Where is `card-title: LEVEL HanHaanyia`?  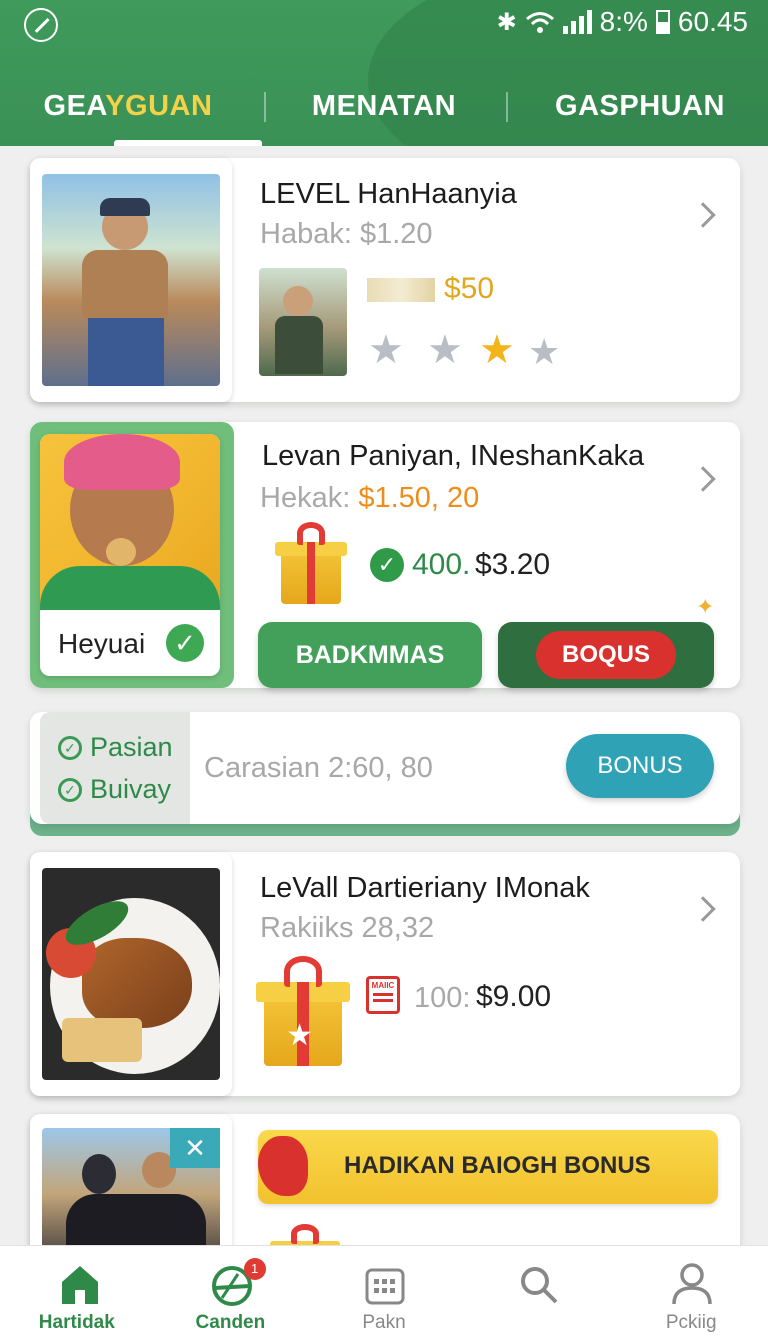
card-title: LEVEL HanHaanyia is located at coordinates (388, 194).